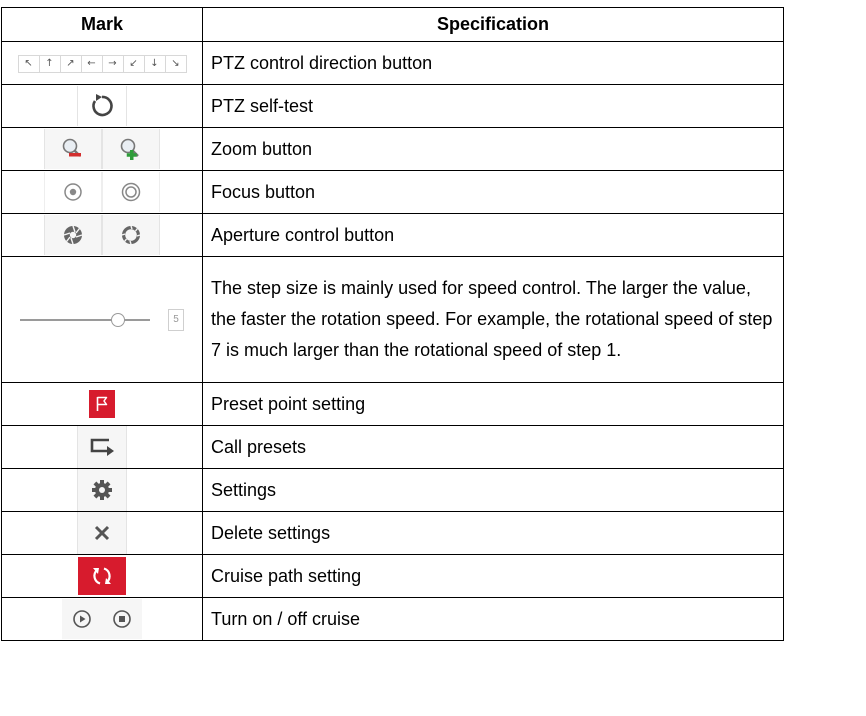 Image resolution: width=866 pixels, height=716 pixels. I want to click on self-test-refresh-icon, so click(102, 106).